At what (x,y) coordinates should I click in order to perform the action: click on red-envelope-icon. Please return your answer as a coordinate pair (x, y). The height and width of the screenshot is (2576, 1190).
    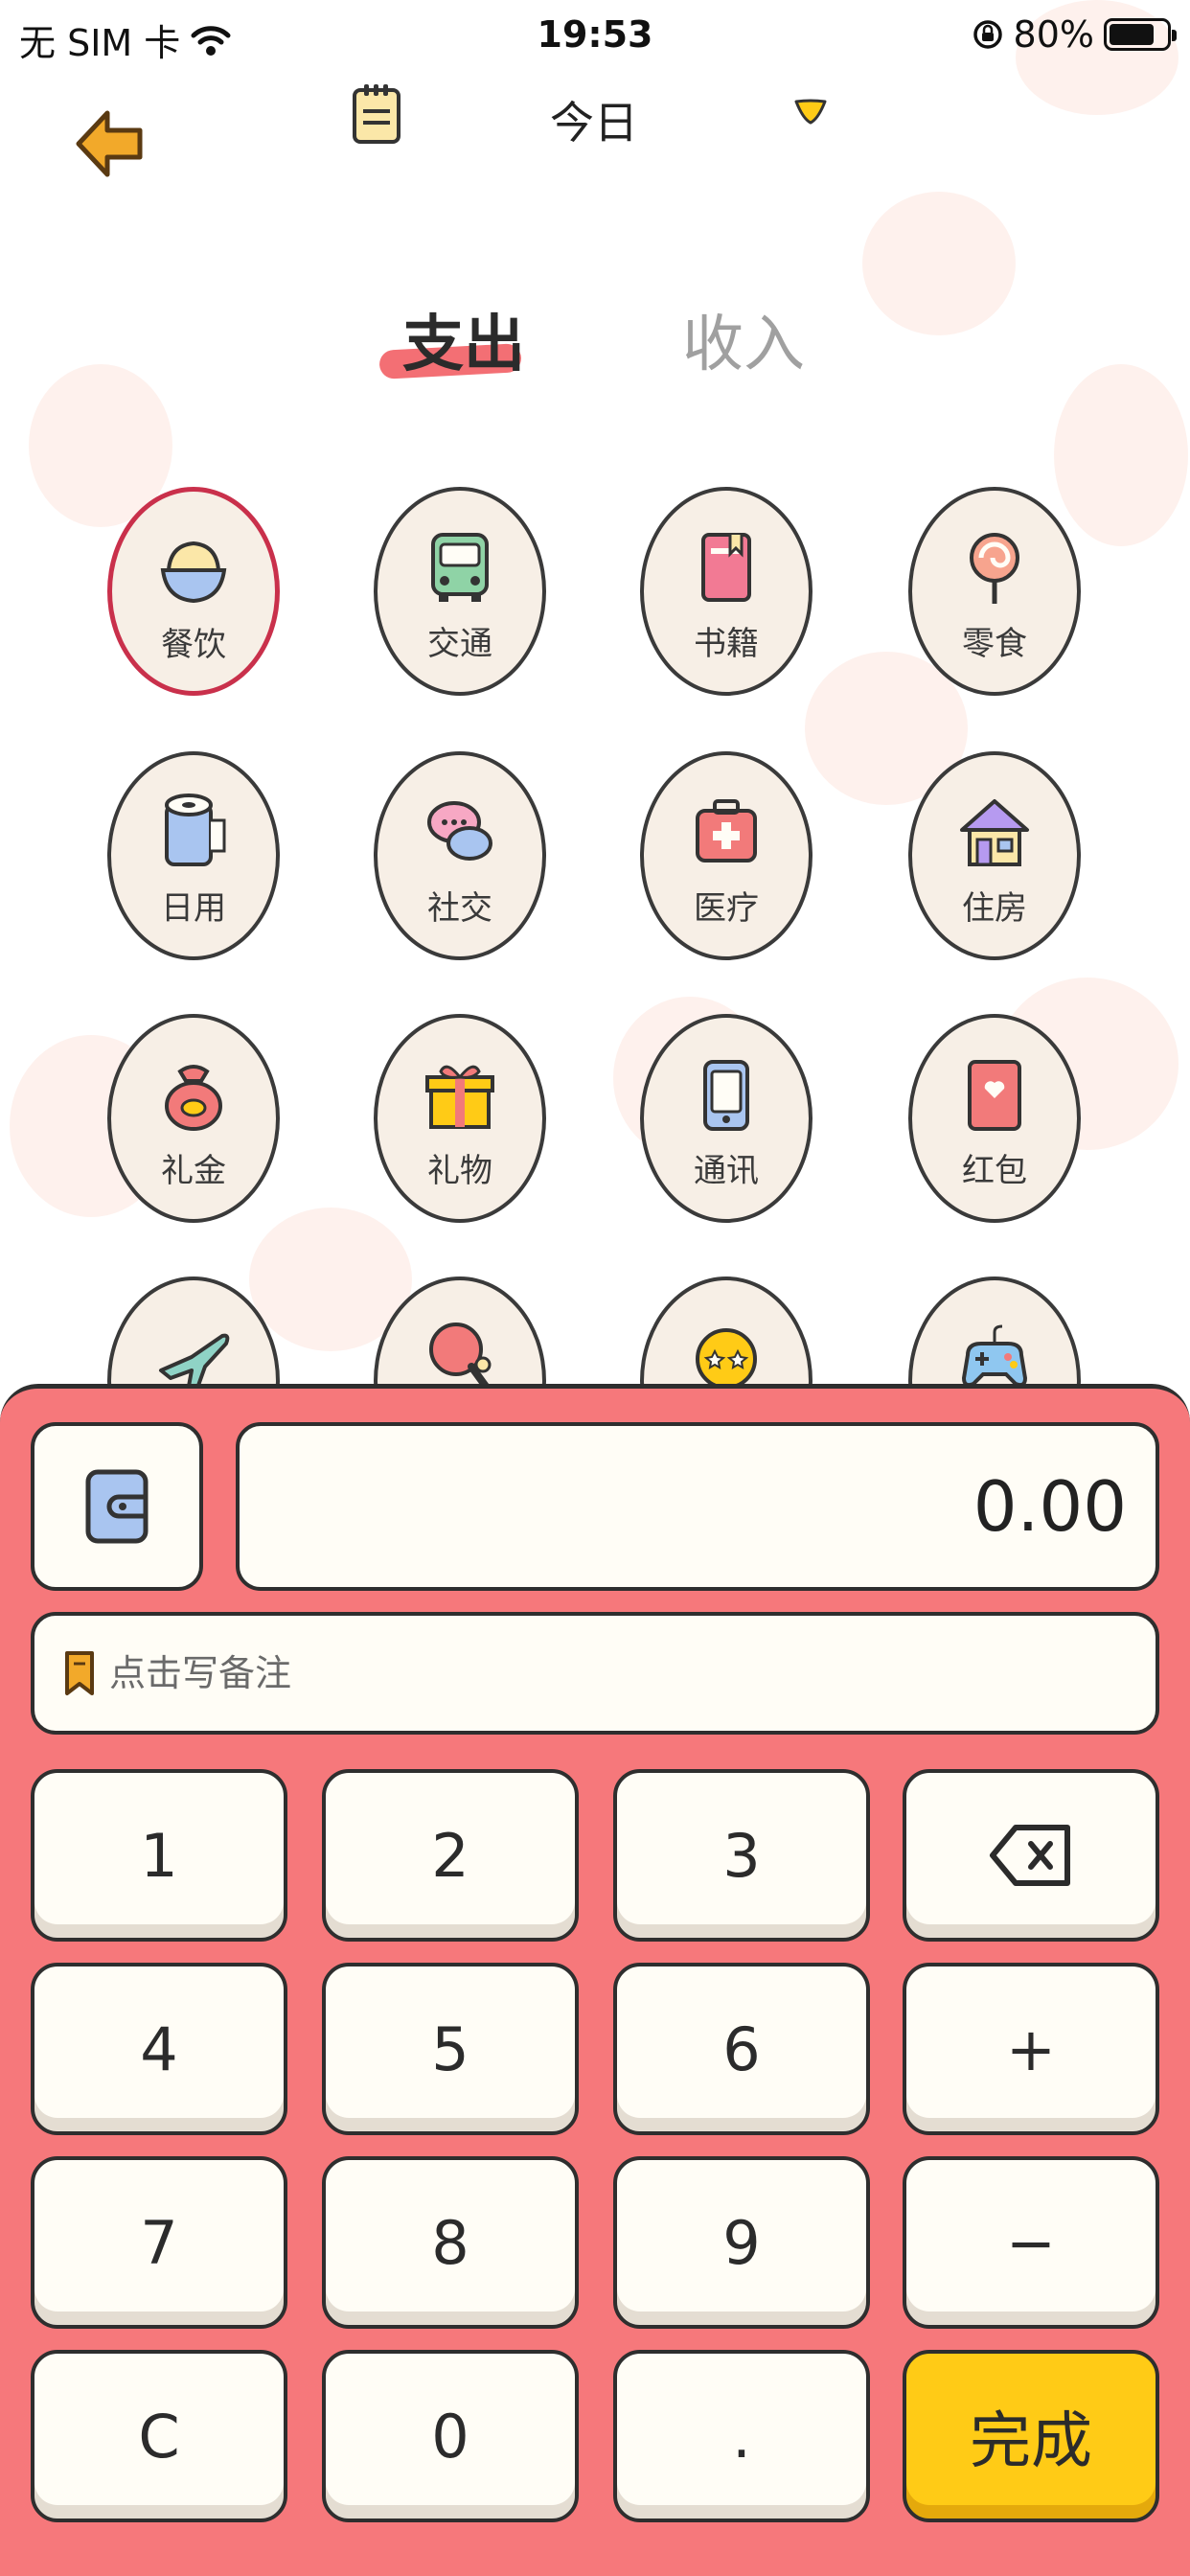
    Looking at the image, I should click on (995, 1095).